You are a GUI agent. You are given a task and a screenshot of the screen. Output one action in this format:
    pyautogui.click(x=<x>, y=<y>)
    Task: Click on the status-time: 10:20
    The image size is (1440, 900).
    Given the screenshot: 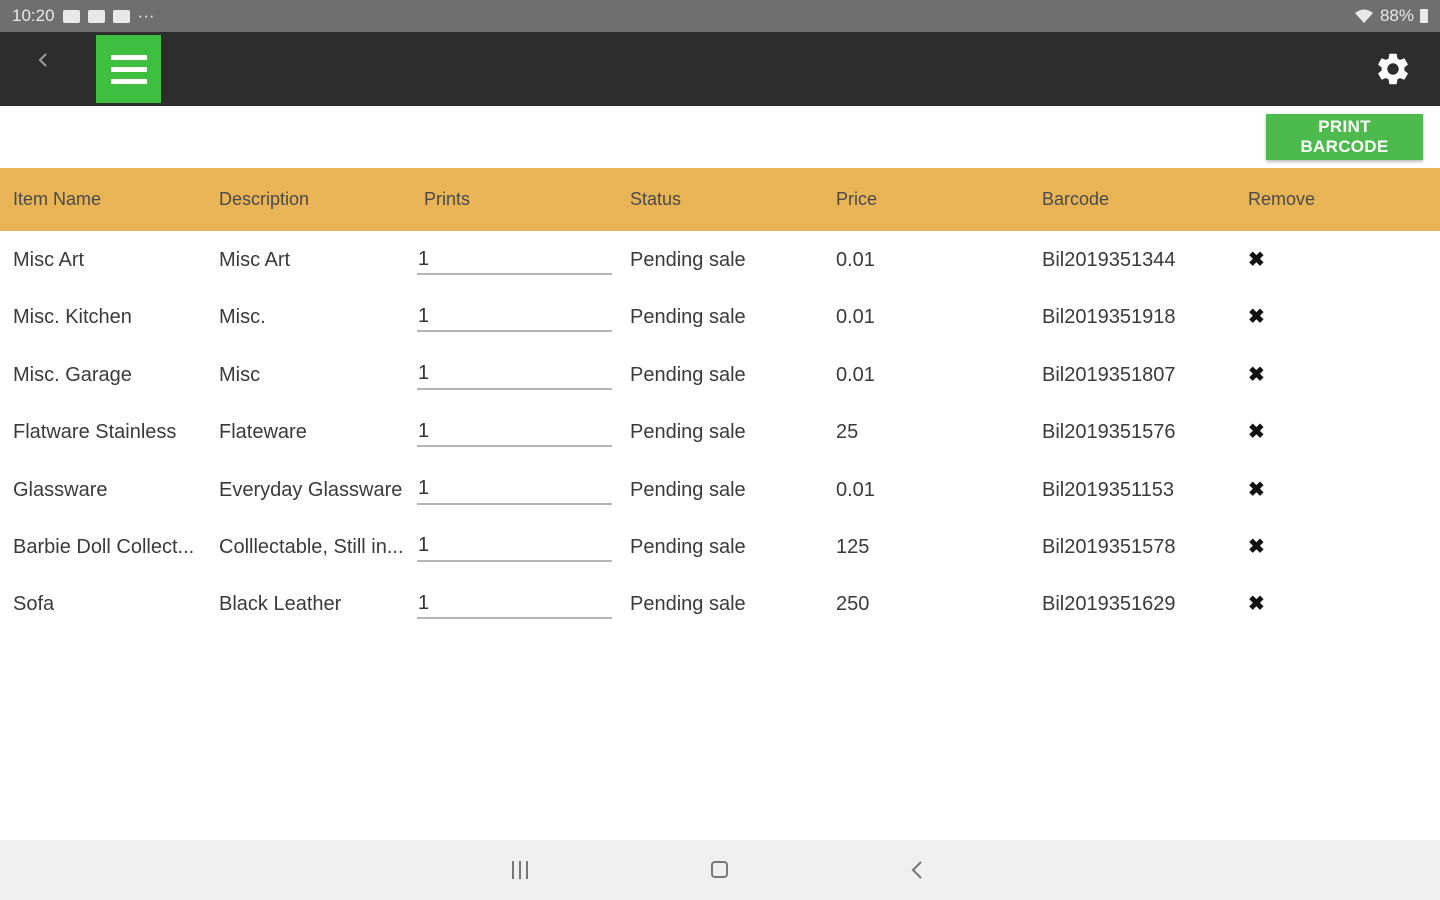 What is the action you would take?
    pyautogui.click(x=33, y=15)
    